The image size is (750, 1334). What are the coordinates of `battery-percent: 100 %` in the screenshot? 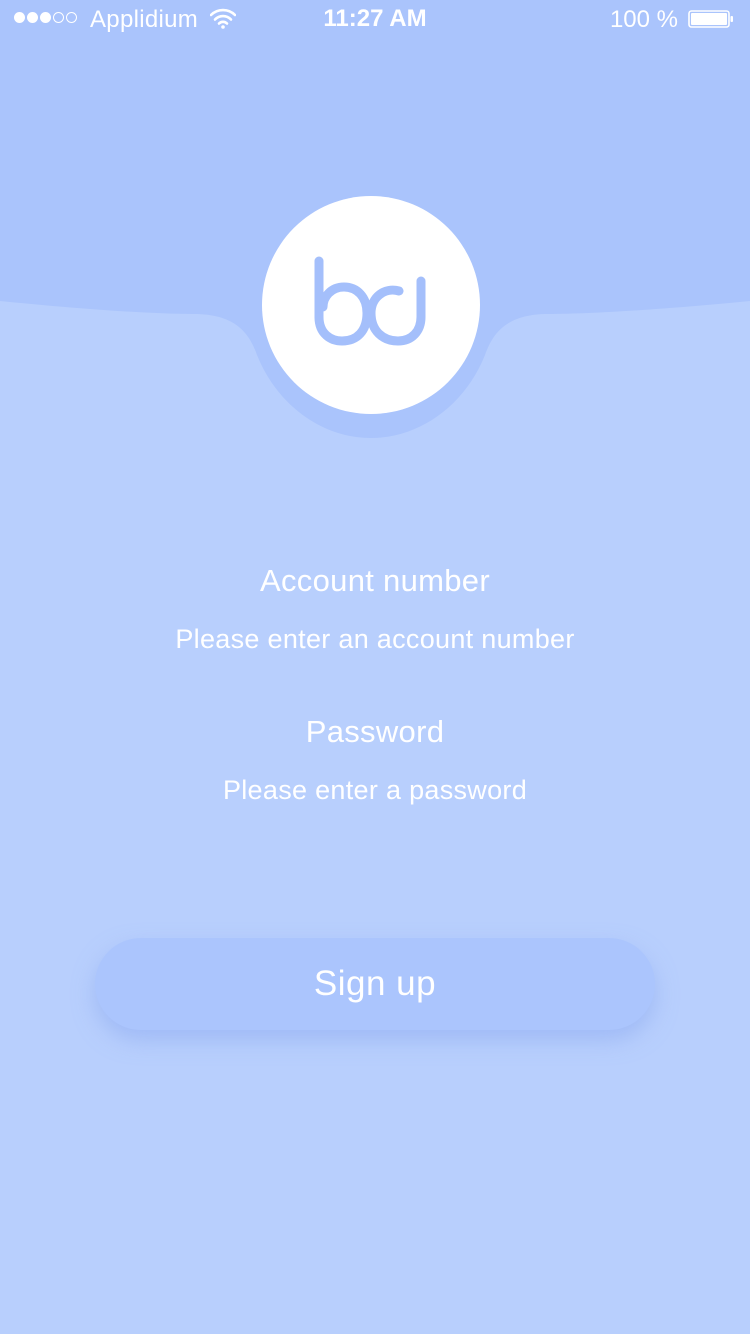 It's located at (643, 19).